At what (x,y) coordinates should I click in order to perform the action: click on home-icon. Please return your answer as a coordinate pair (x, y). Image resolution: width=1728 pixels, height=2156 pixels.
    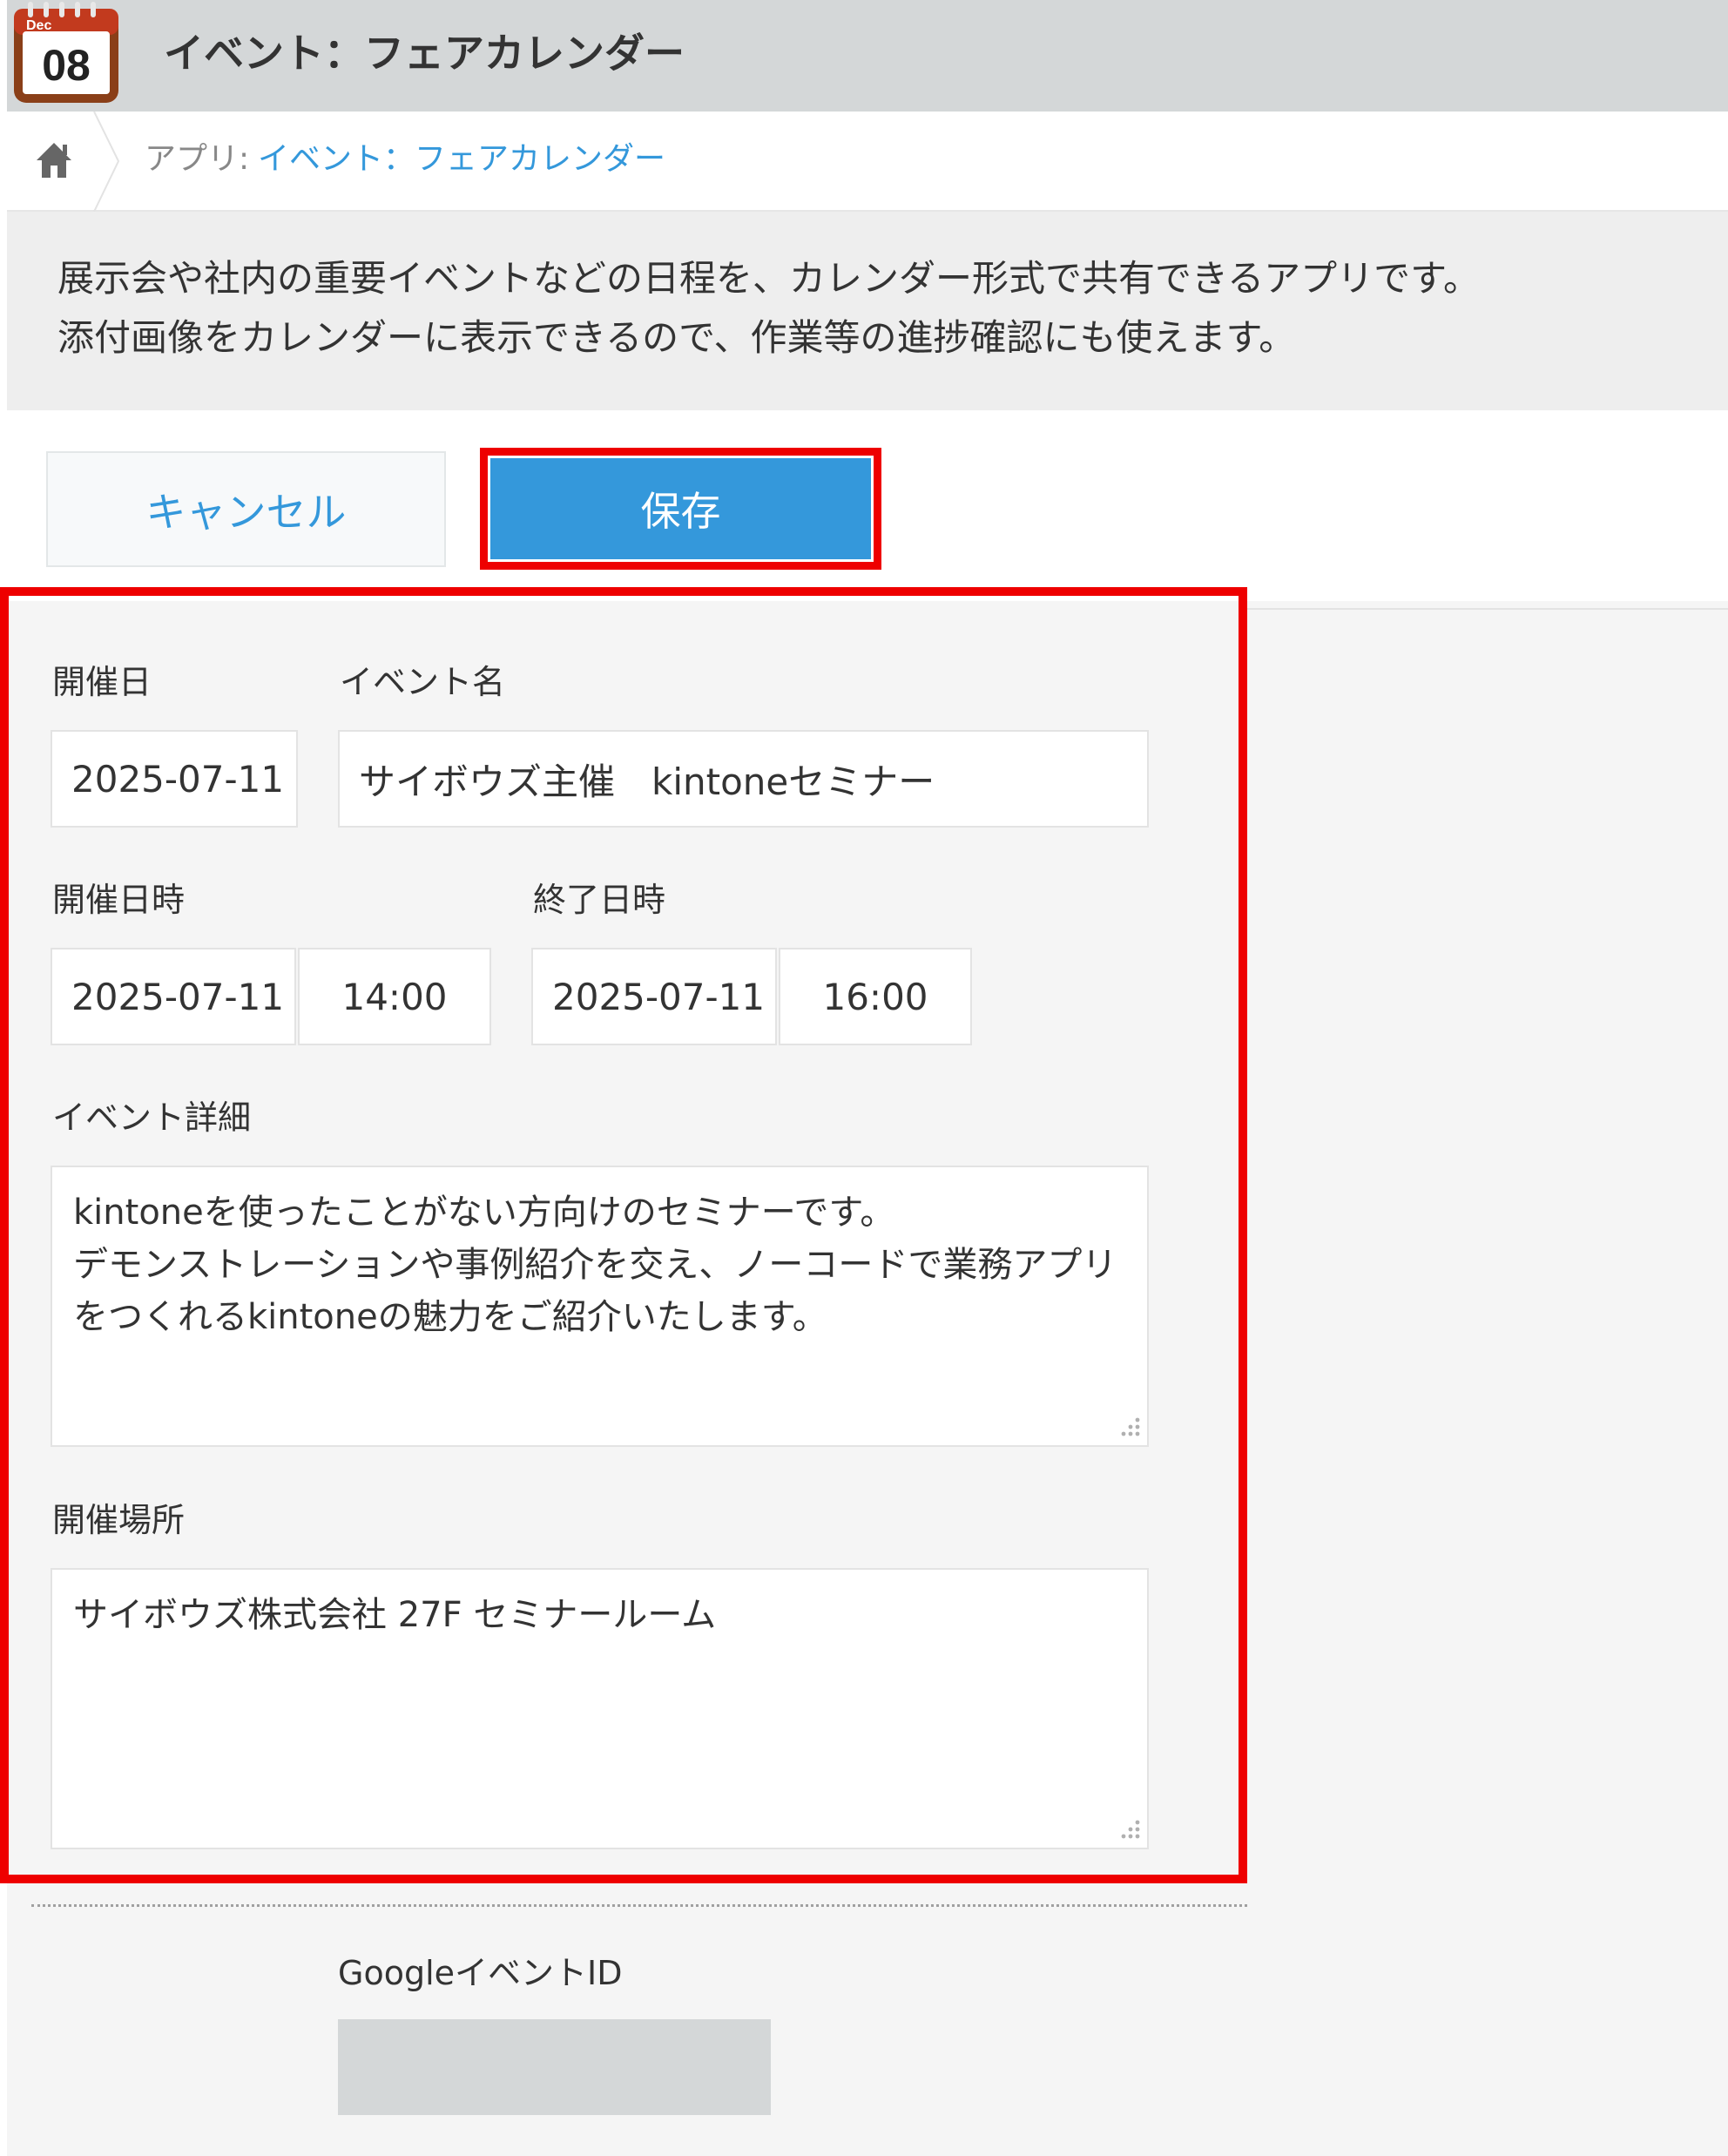
    Looking at the image, I should click on (54, 161).